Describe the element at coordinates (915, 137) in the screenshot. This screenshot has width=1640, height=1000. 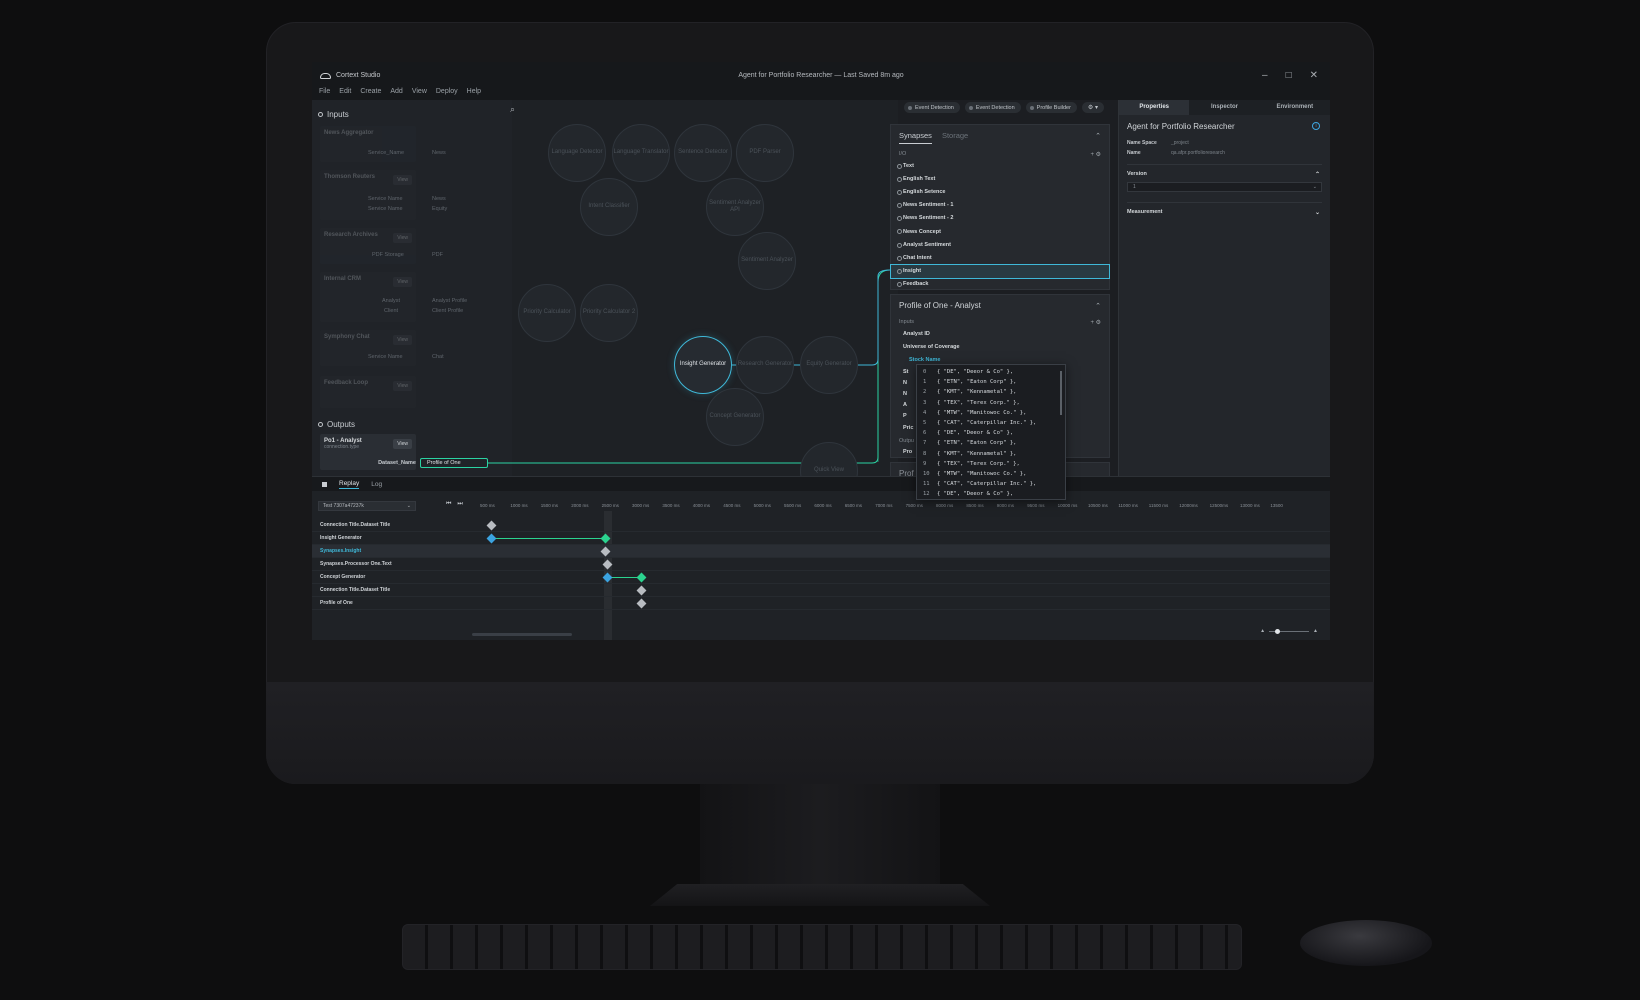
I see `tab-synapses: Synapses` at that location.